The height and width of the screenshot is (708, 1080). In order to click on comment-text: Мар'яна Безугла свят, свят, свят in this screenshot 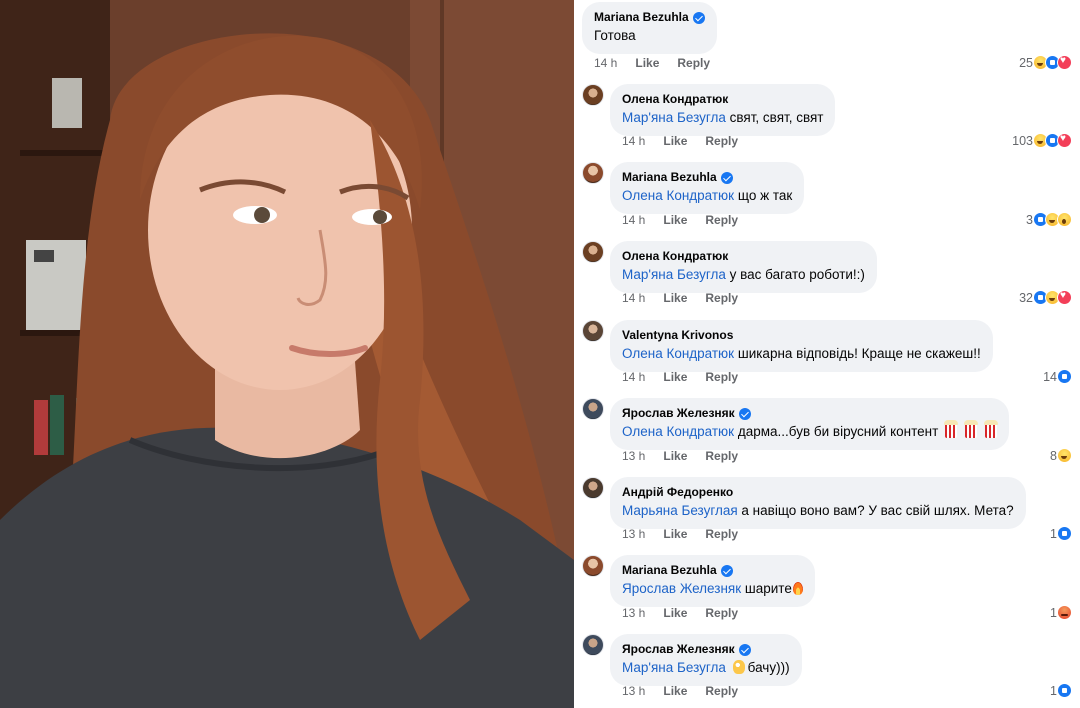, I will do `click(722, 118)`.